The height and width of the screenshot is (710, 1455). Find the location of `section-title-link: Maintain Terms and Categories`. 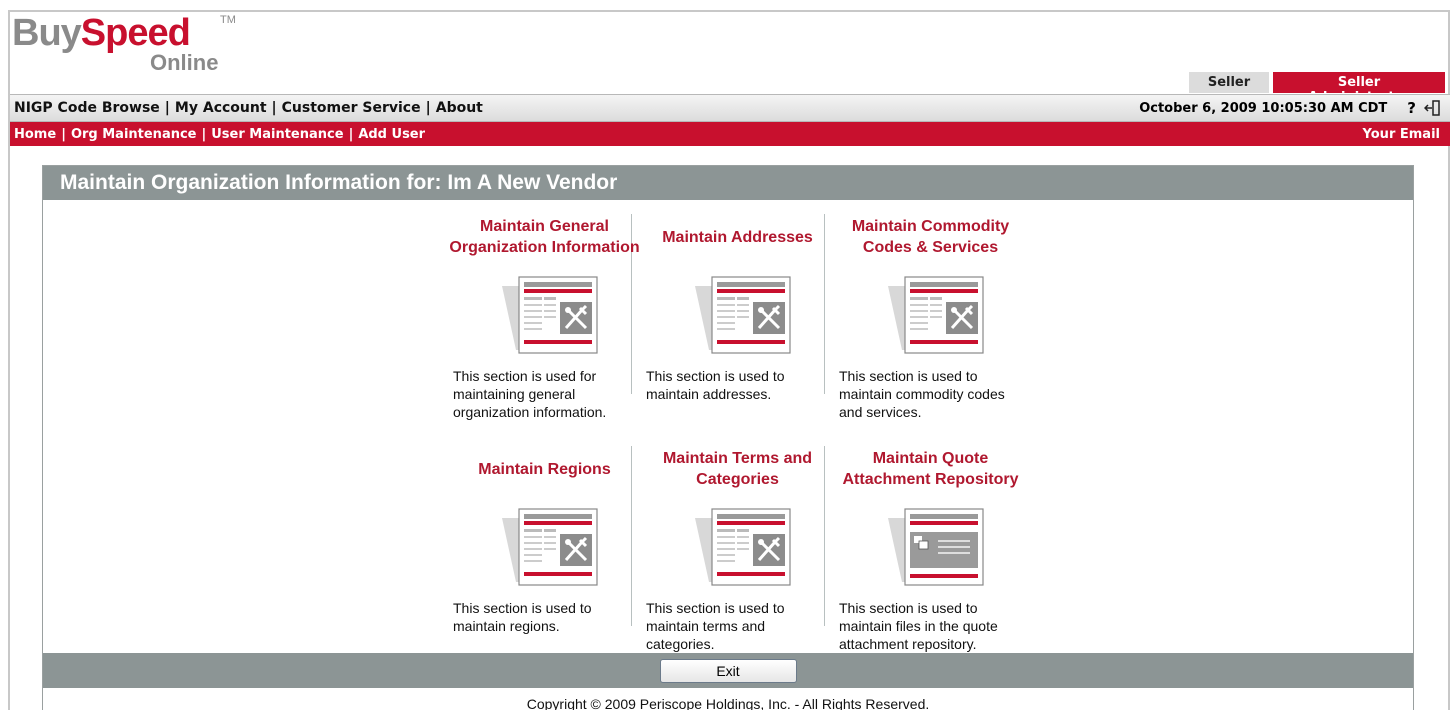

section-title-link: Maintain Terms and Categories is located at coordinates (737, 469).